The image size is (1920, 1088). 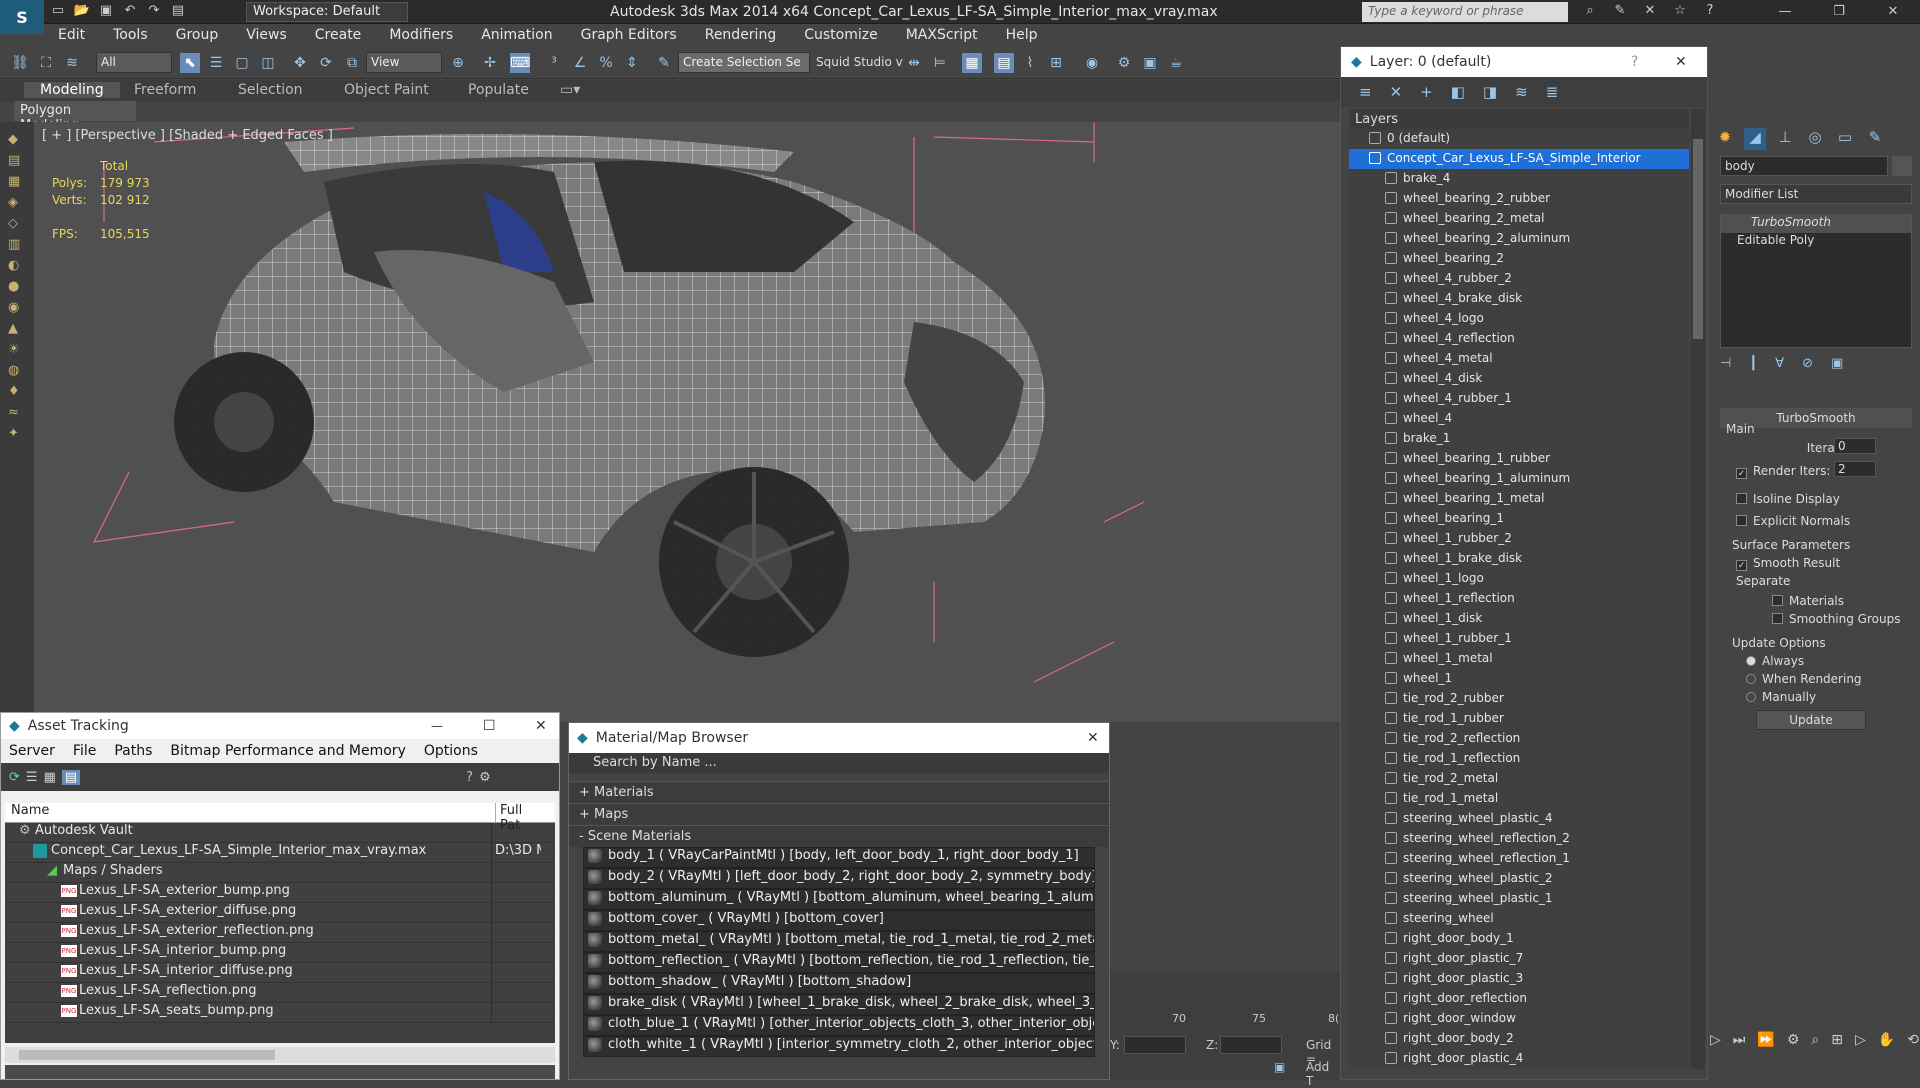 What do you see at coordinates (1519, 299) in the screenshot?
I see `layer-object-row: wheel_4_brake_disk` at bounding box center [1519, 299].